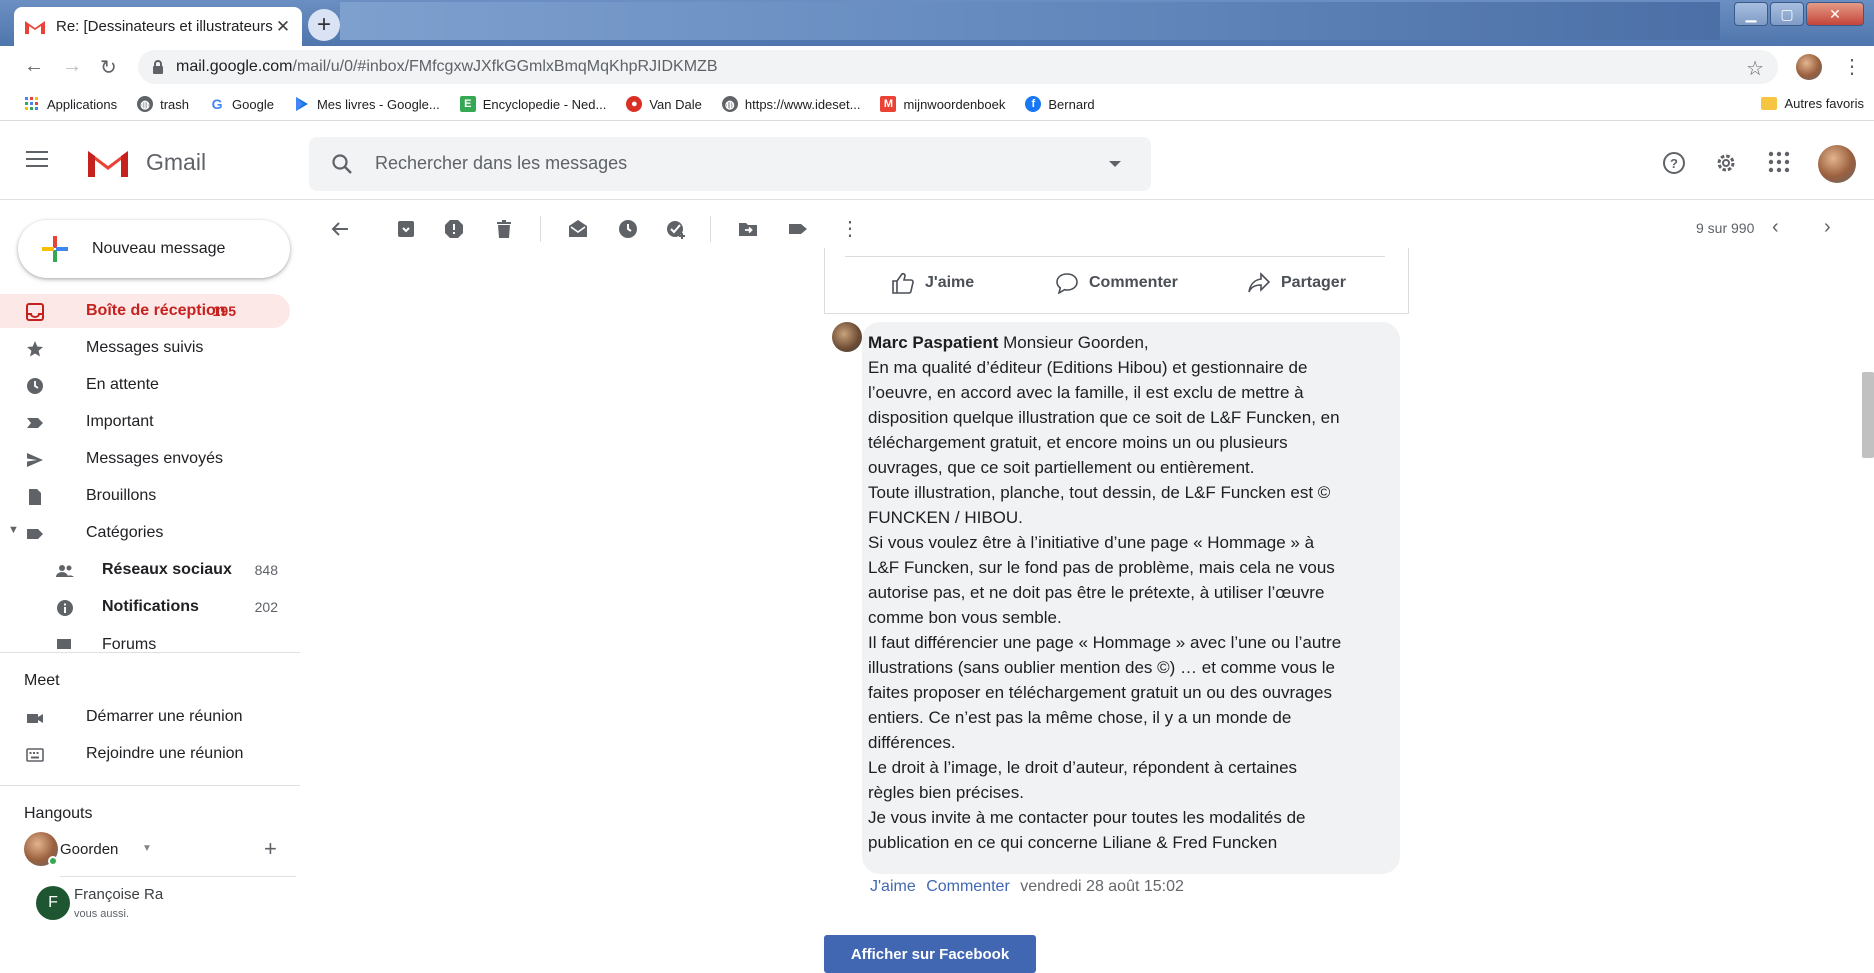 The height and width of the screenshot is (973, 1874). Describe the element at coordinates (154, 249) in the screenshot. I see `compose-button: Nouveau message` at that location.